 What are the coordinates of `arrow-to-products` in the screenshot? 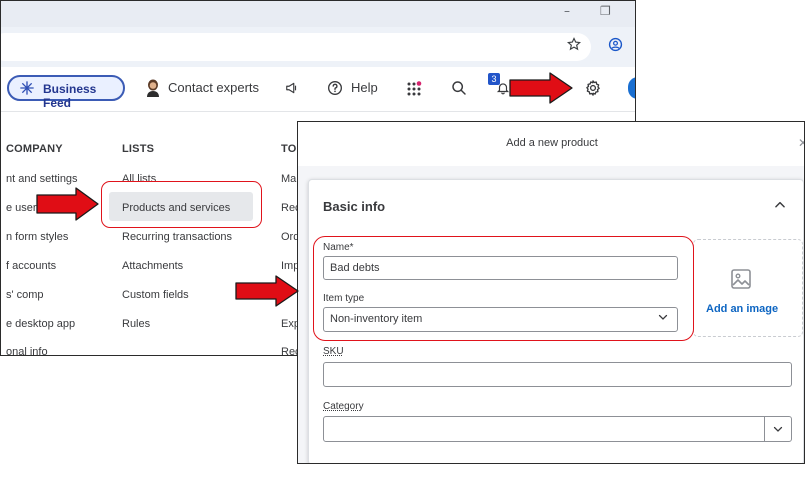 It's located at (67, 204).